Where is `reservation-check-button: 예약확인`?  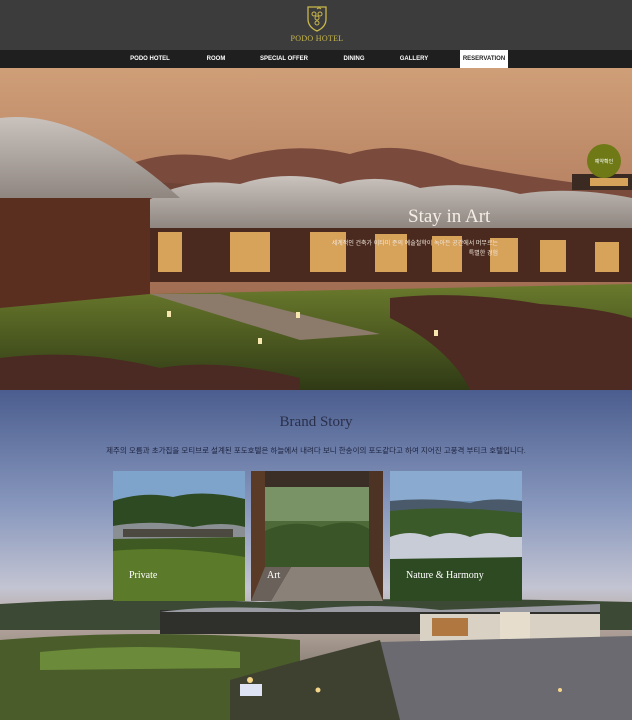 reservation-check-button: 예약확인 is located at coordinates (604, 161).